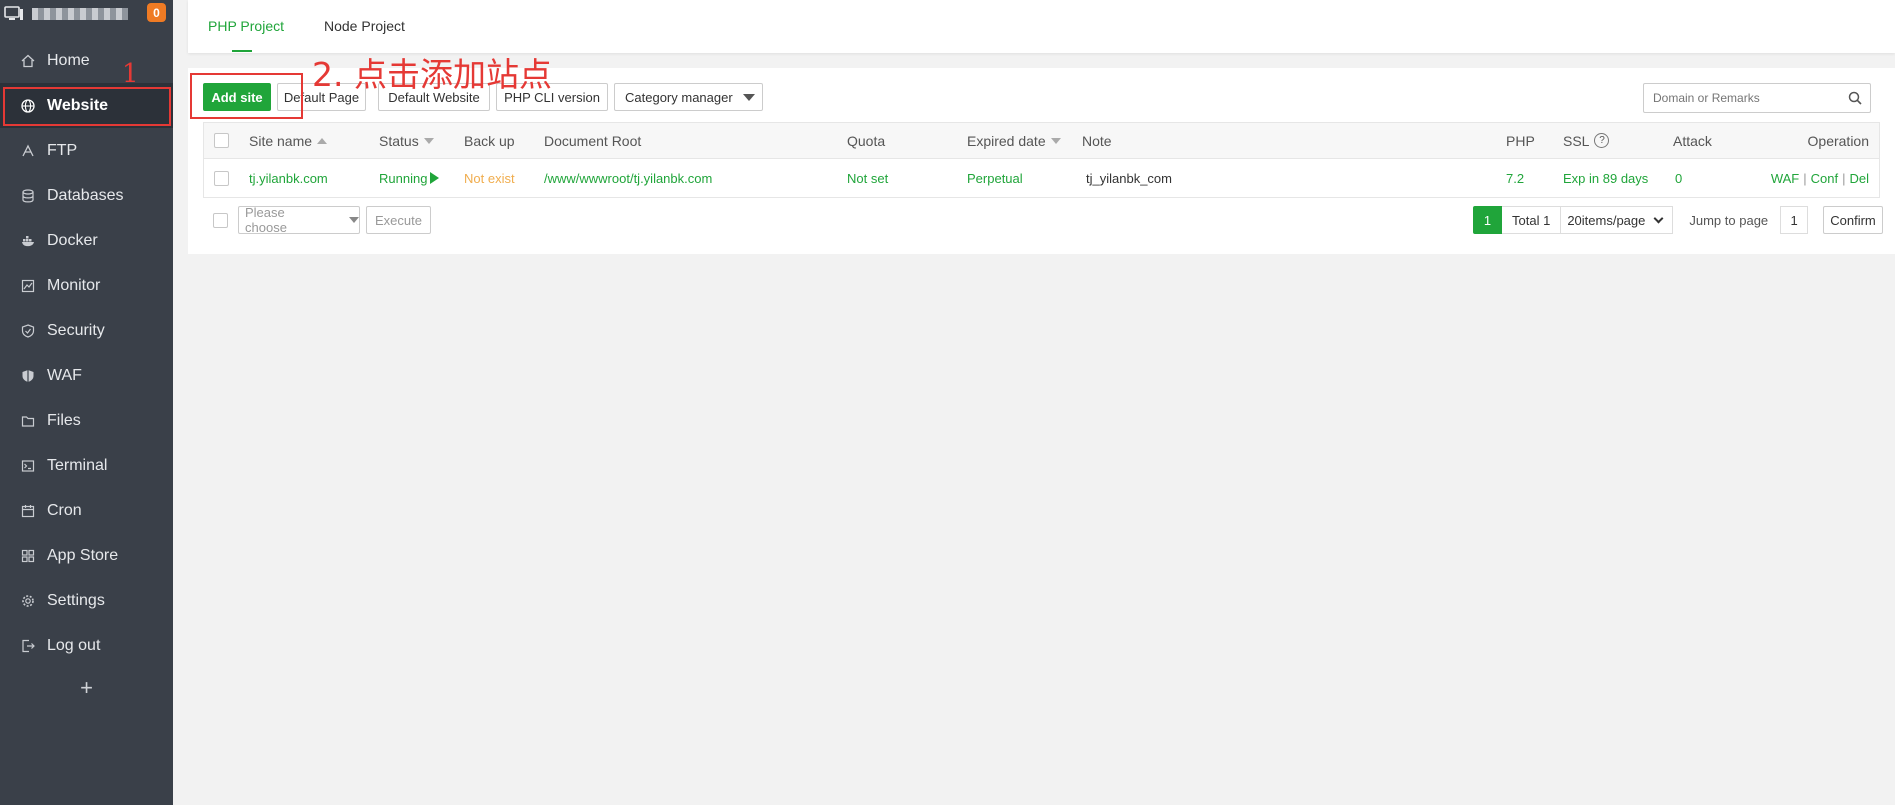 The image size is (1895, 805). Describe the element at coordinates (322, 140) in the screenshot. I see `sort-asc-icon` at that location.